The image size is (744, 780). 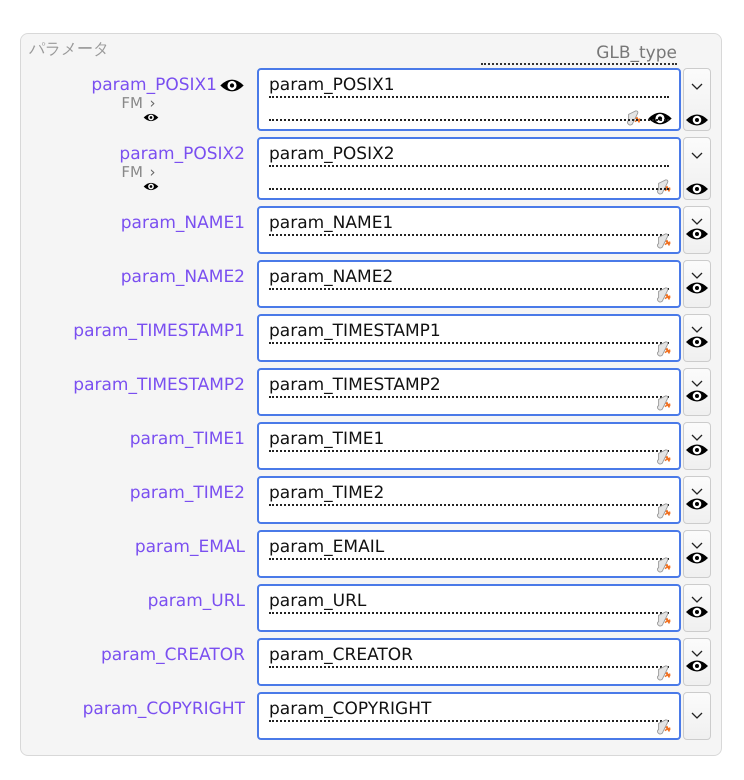 I want to click on parameter-field: param_URL, so click(x=469, y=608).